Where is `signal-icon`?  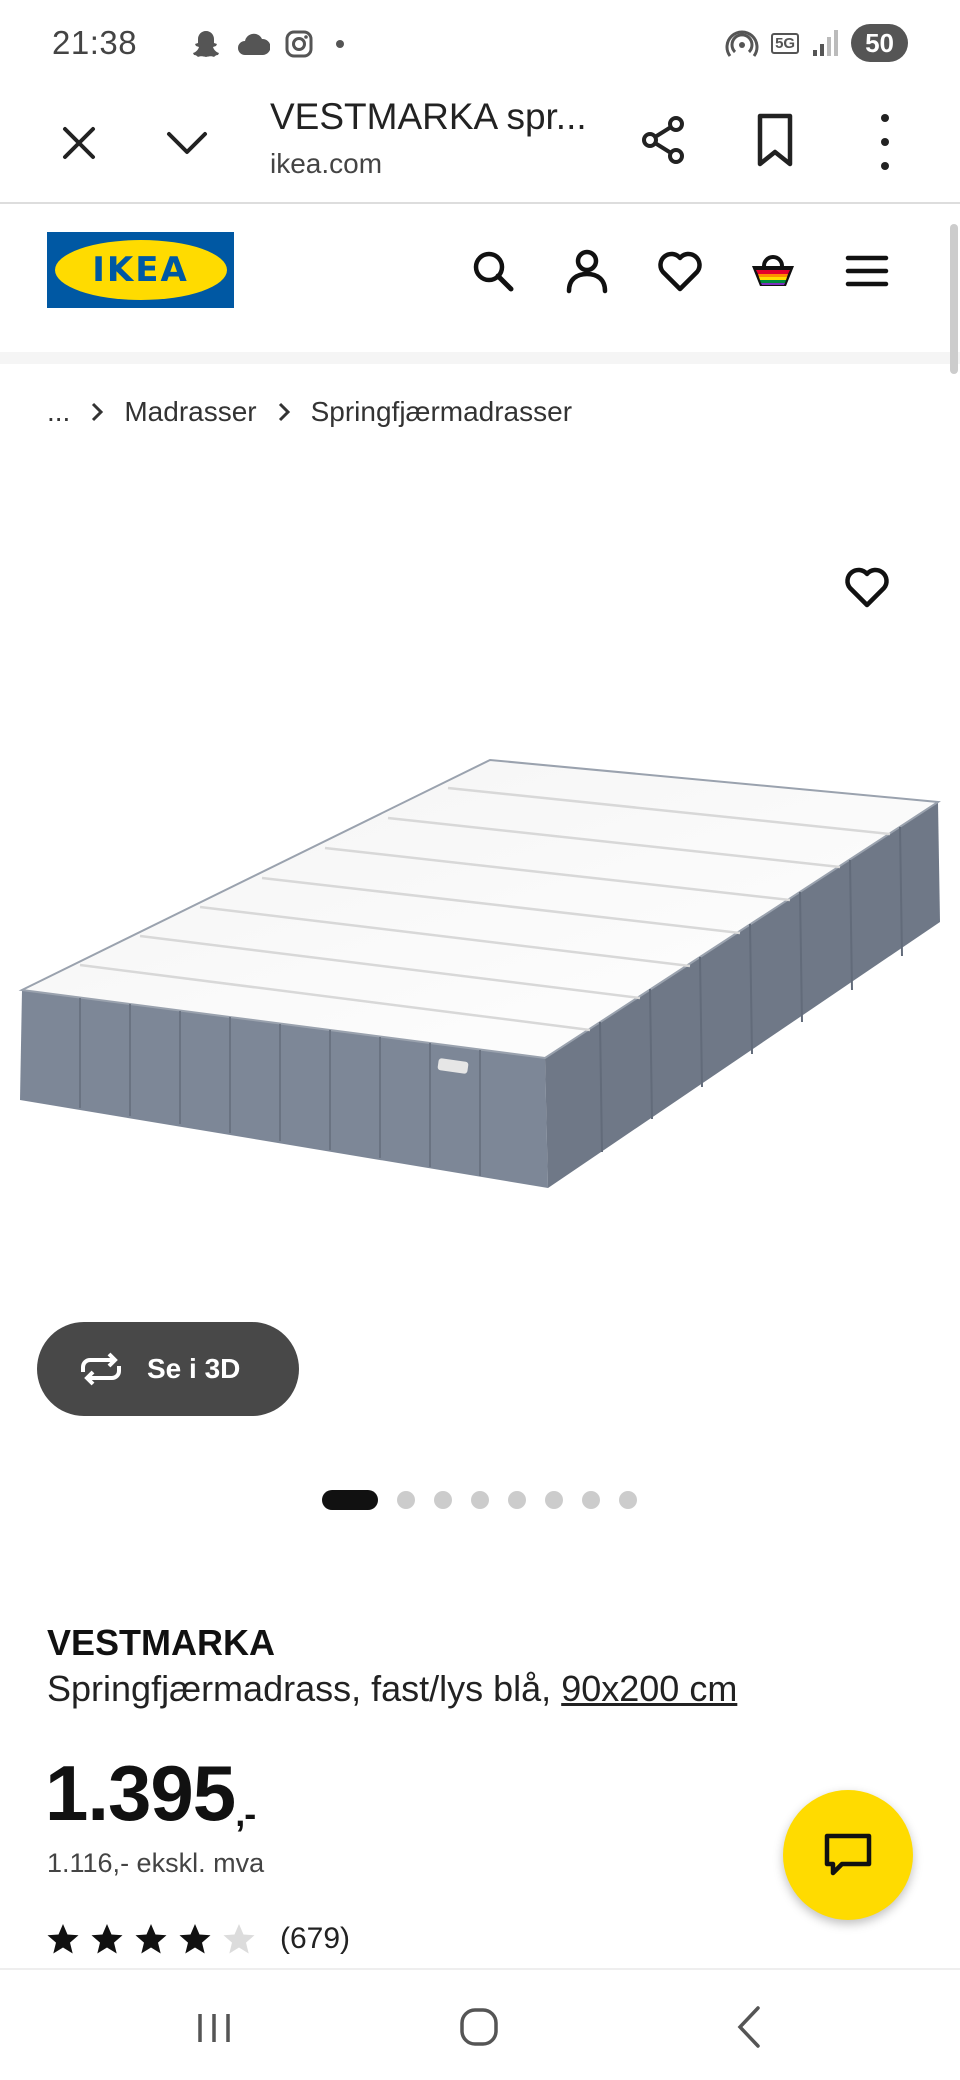 signal-icon is located at coordinates (826, 43).